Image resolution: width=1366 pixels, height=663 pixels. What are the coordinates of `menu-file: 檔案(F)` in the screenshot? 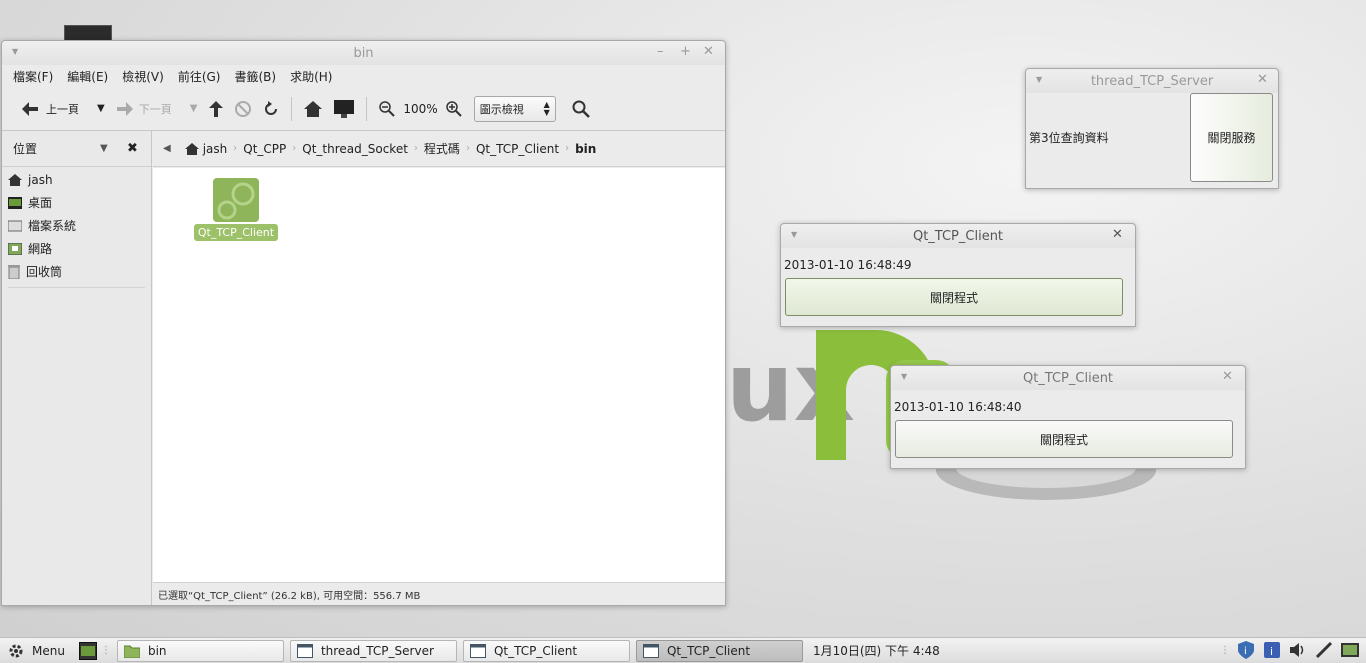 It's located at (33, 76).